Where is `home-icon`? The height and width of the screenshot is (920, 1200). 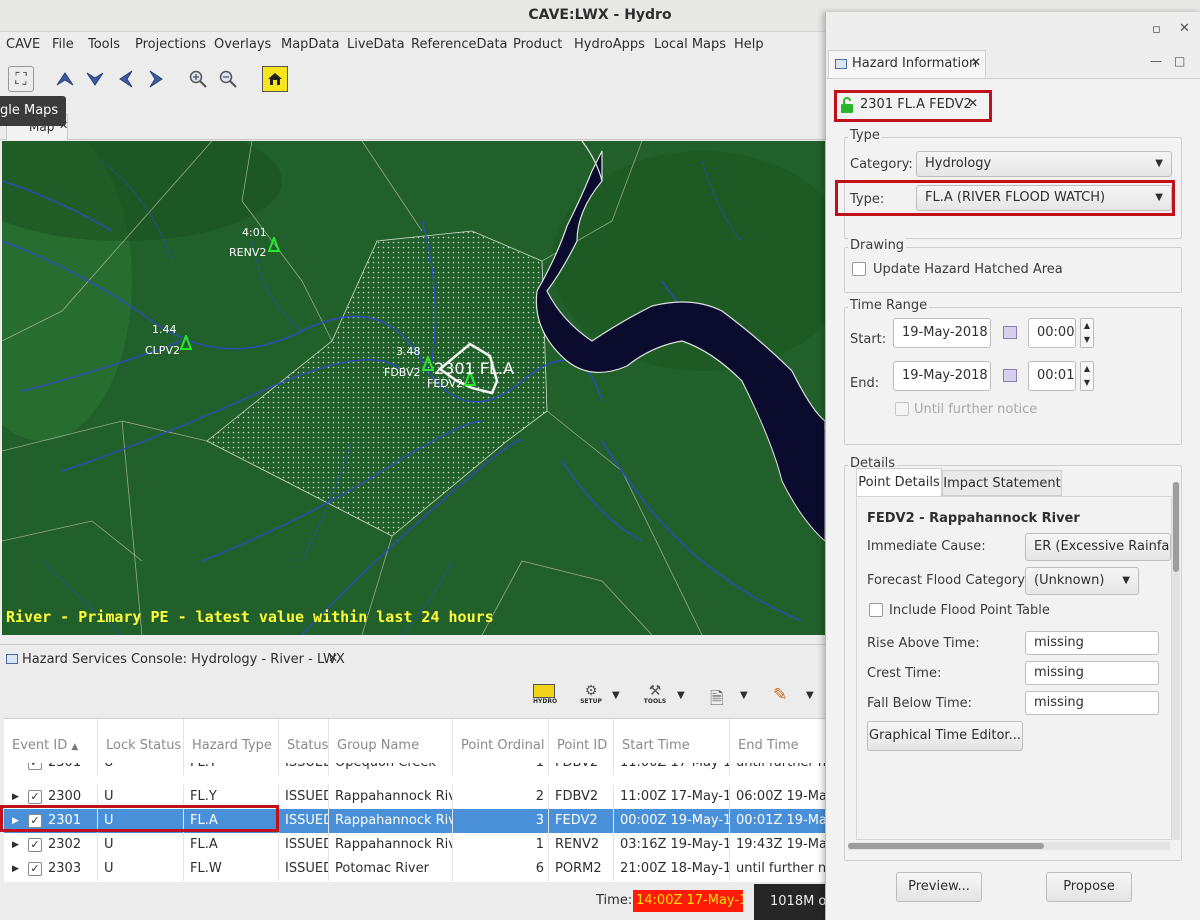 home-icon is located at coordinates (275, 79).